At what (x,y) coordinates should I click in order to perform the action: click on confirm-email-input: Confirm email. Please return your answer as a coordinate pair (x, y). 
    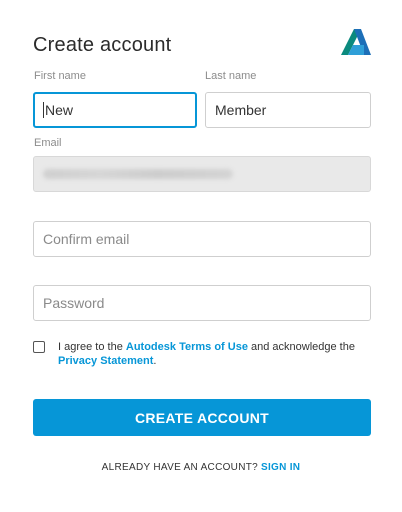
    Looking at the image, I should click on (202, 239).